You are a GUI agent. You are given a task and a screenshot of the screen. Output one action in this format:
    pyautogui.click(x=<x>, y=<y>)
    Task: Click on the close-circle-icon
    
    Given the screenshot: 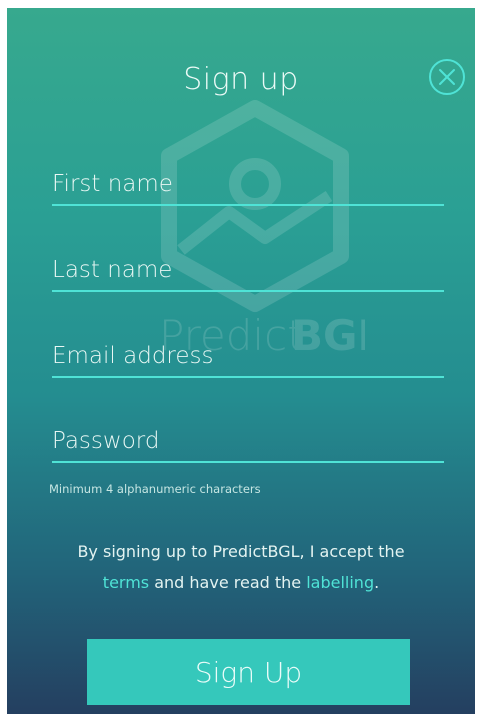 What is the action you would take?
    pyautogui.click(x=447, y=77)
    